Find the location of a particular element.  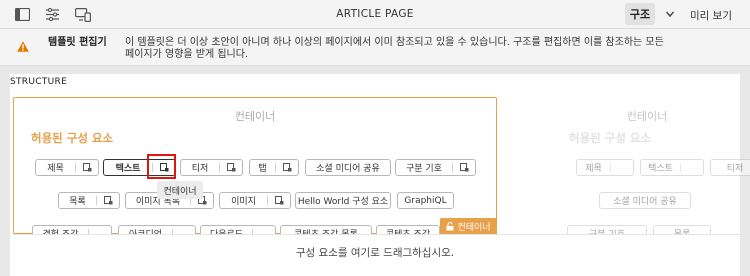

highlighted-policy-button is located at coordinates (161, 166).